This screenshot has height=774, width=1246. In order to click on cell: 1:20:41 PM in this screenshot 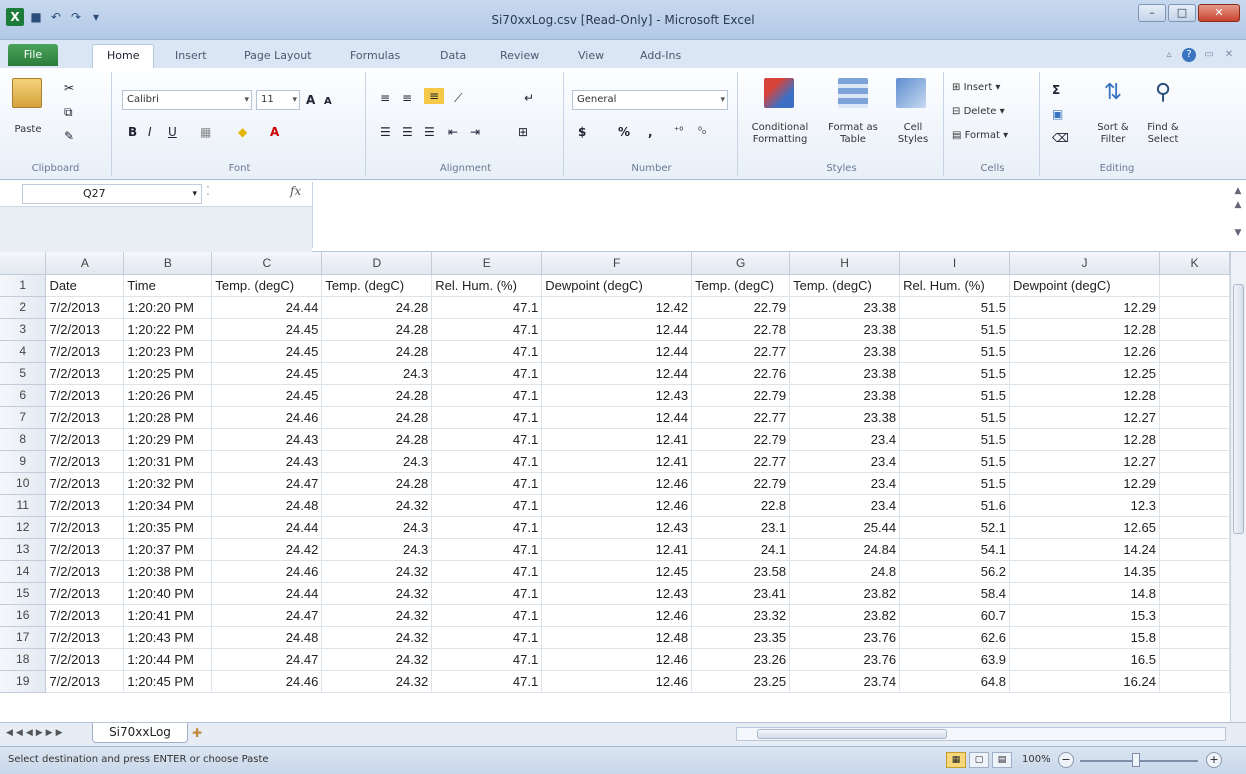, I will do `click(168, 615)`.